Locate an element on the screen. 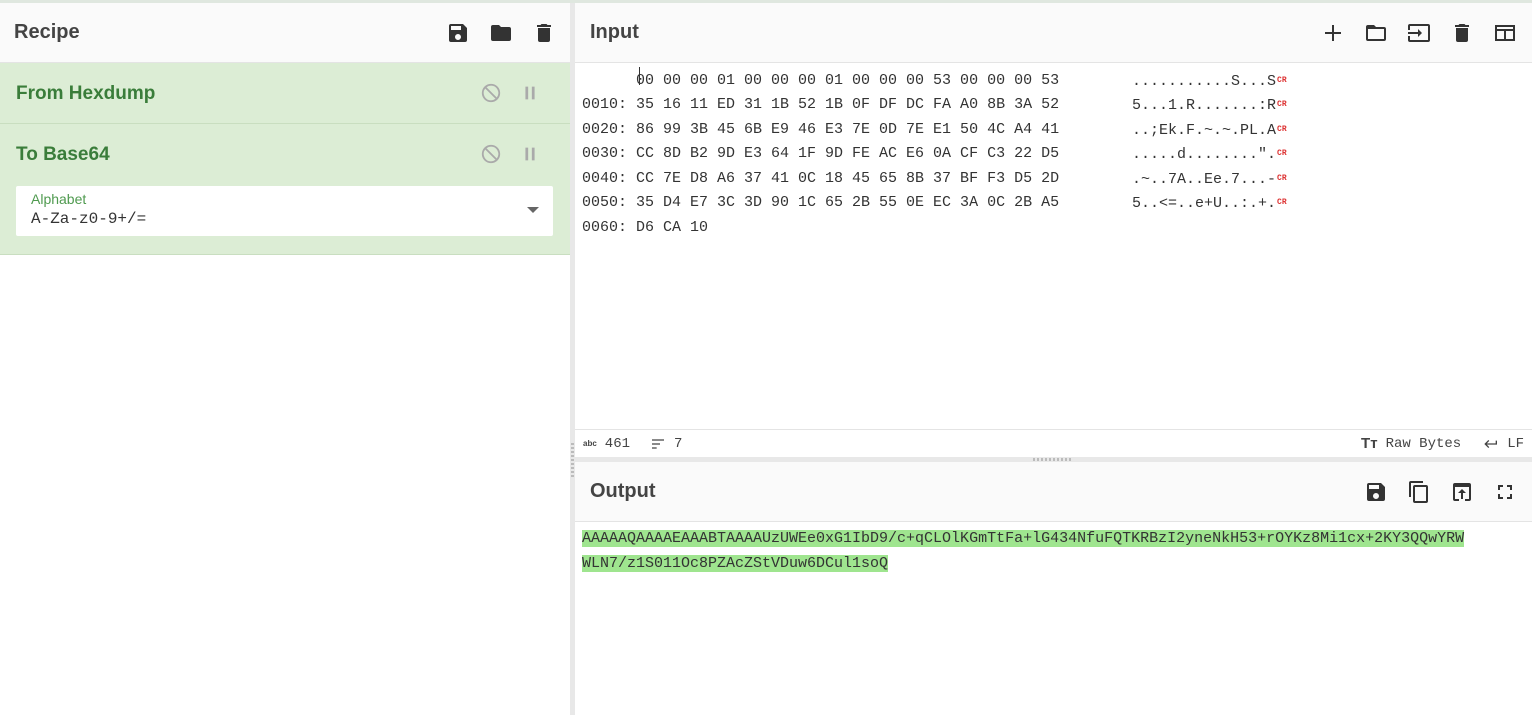 Image resolution: width=1532 pixels, height=715 pixels. abc-icon: abc is located at coordinates (590, 443).